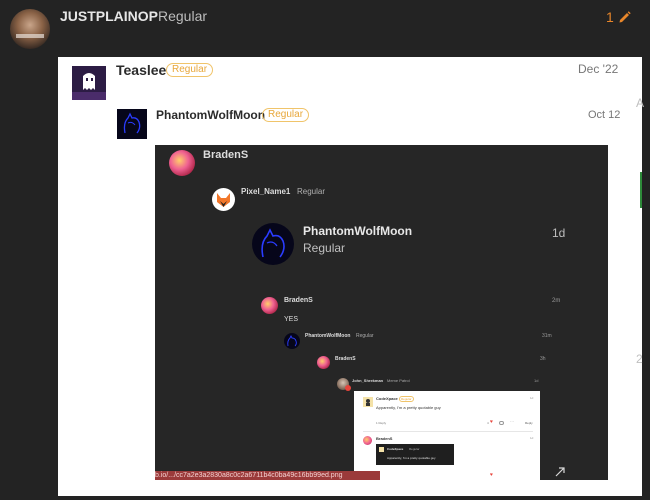 The image size is (650, 500). Describe the element at coordinates (559, 233) in the screenshot. I see `big-phantom-time: 1d` at that location.